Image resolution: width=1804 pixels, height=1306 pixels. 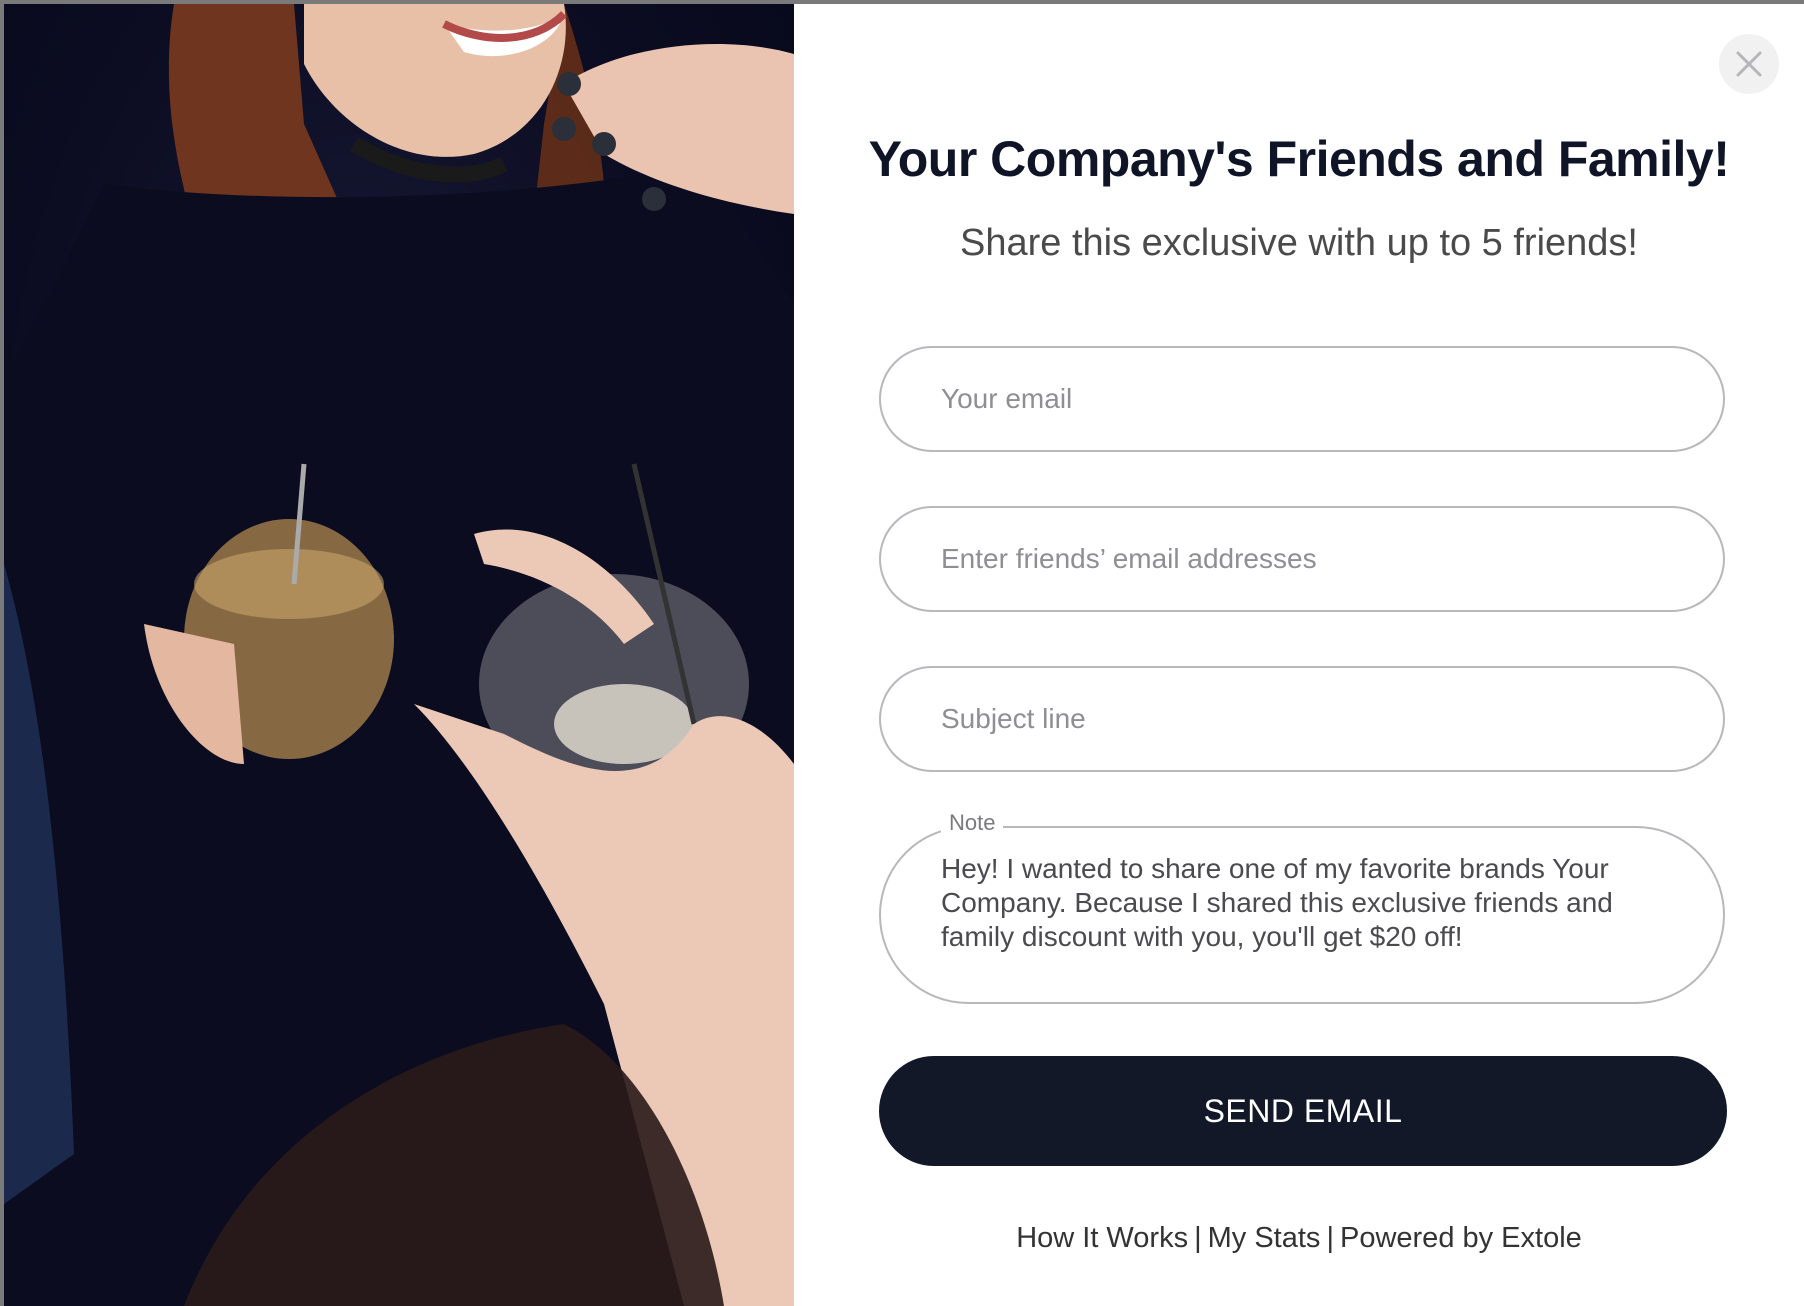 I want to click on subject-line-input, so click(x=1302, y=719).